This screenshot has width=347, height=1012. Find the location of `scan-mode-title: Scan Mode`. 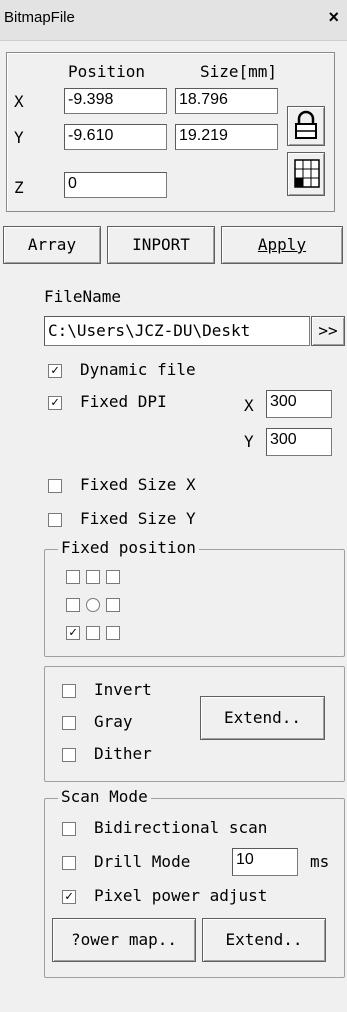

scan-mode-title: Scan Mode is located at coordinates (104, 796).